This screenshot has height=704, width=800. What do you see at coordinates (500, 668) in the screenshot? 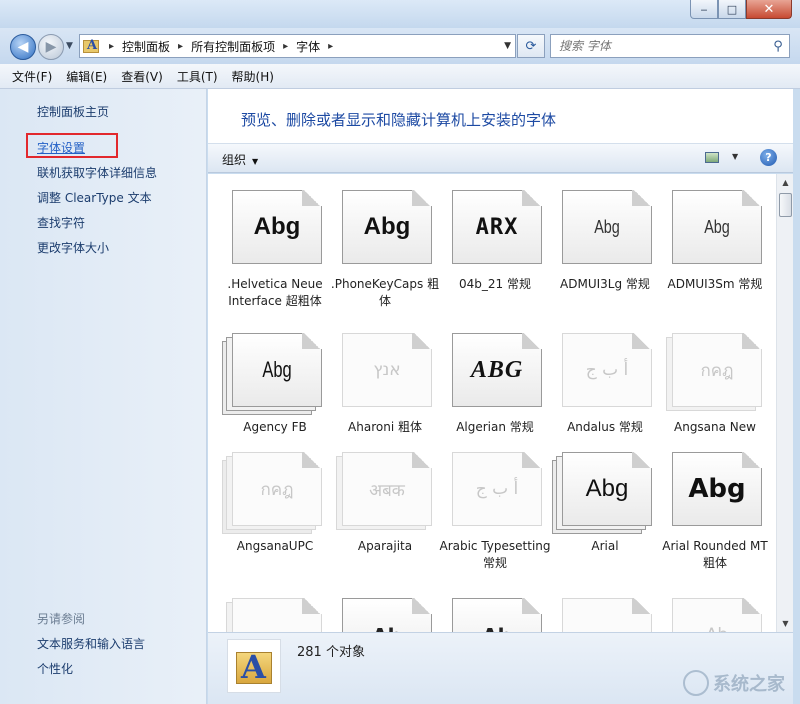
I see `details-pane: A 281 个对象 系统之家` at bounding box center [500, 668].